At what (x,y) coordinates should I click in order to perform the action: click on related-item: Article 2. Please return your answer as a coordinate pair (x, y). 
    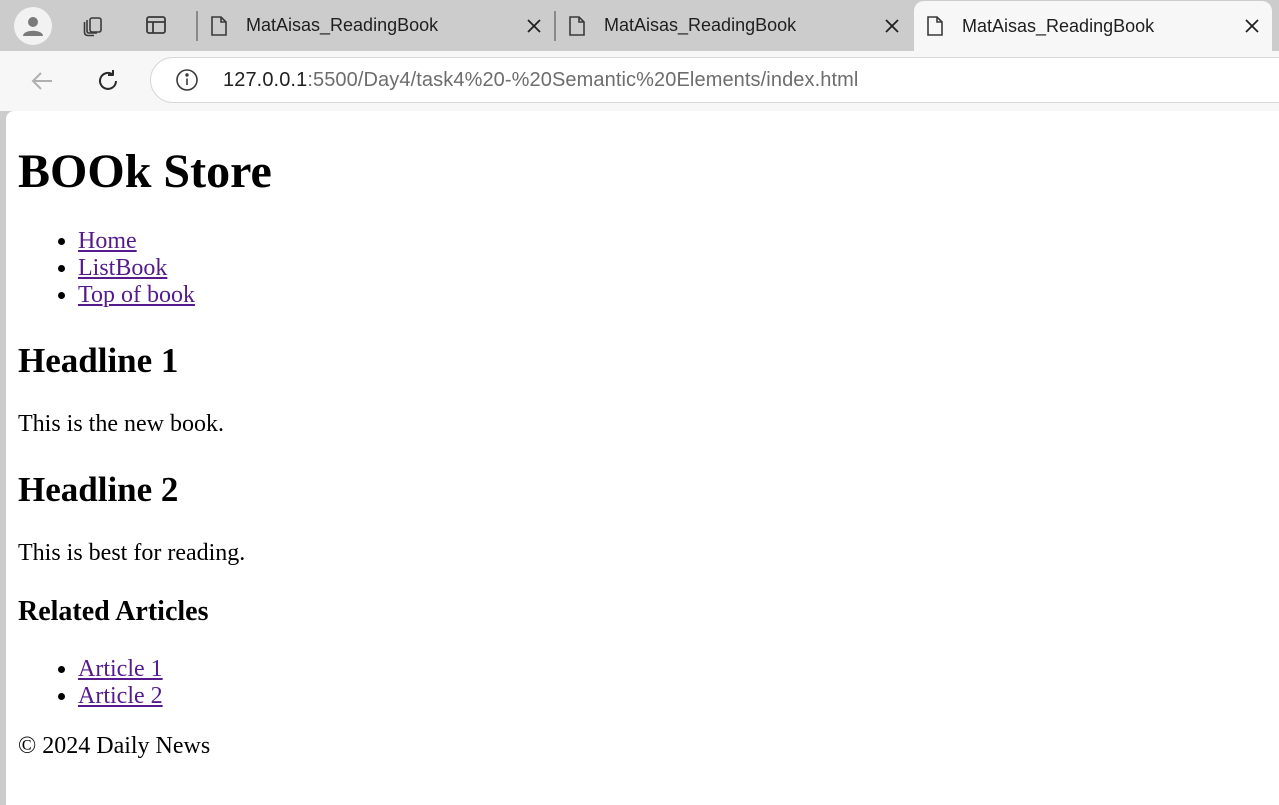
    Looking at the image, I should click on (120, 696).